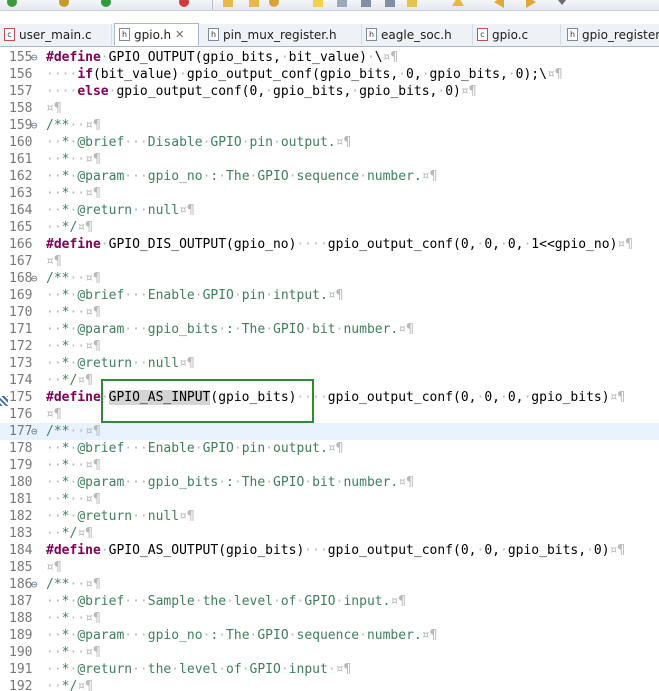 The width and height of the screenshot is (659, 691). I want to click on code-line: 164 ··*·@return··null¤¶, so click(329, 210).